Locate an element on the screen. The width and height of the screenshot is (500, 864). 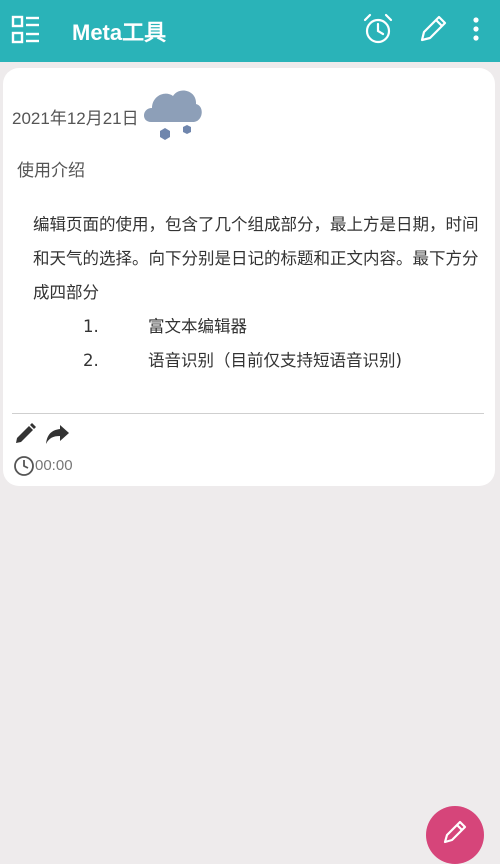
list-item-number: 2. is located at coordinates (91, 360).